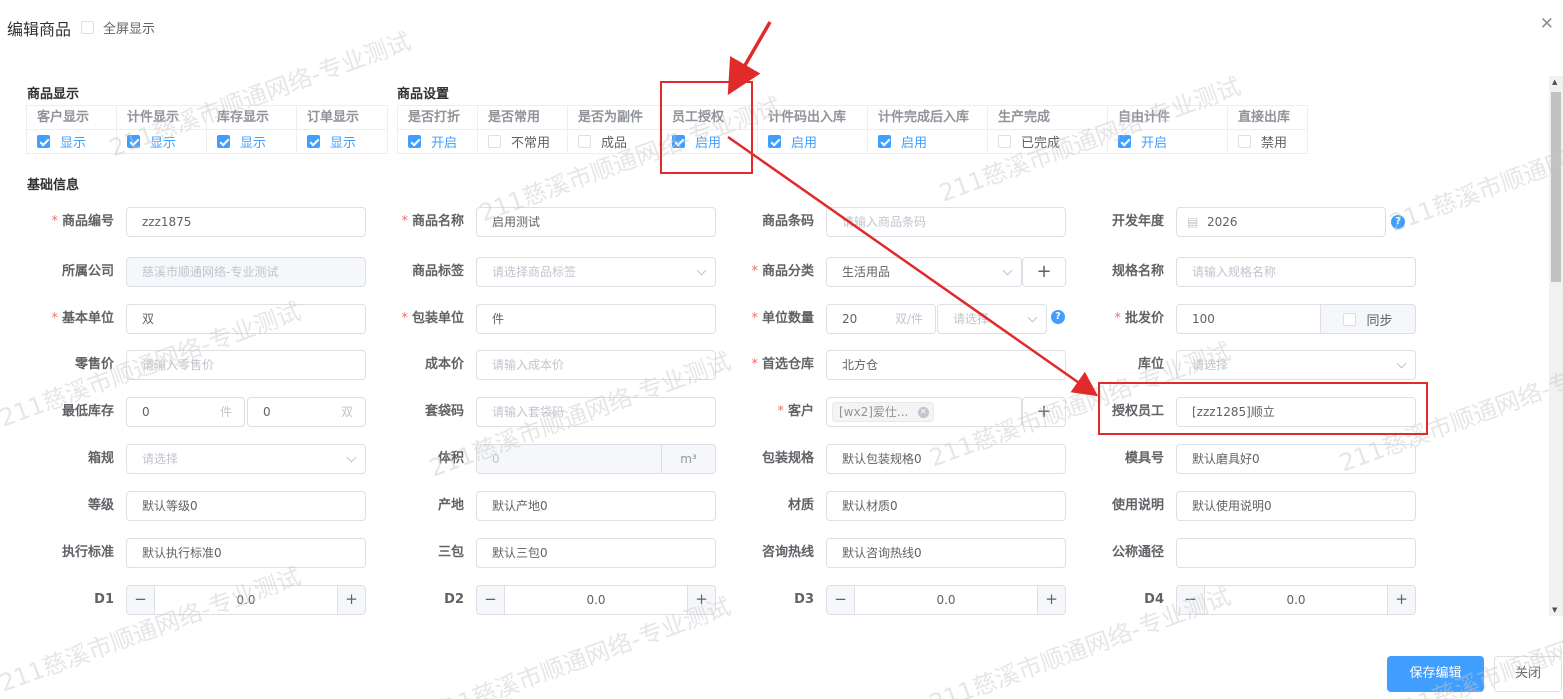 This screenshot has width=1563, height=699. I want to click on settings-col-cell: 已完成, so click(1047, 141).